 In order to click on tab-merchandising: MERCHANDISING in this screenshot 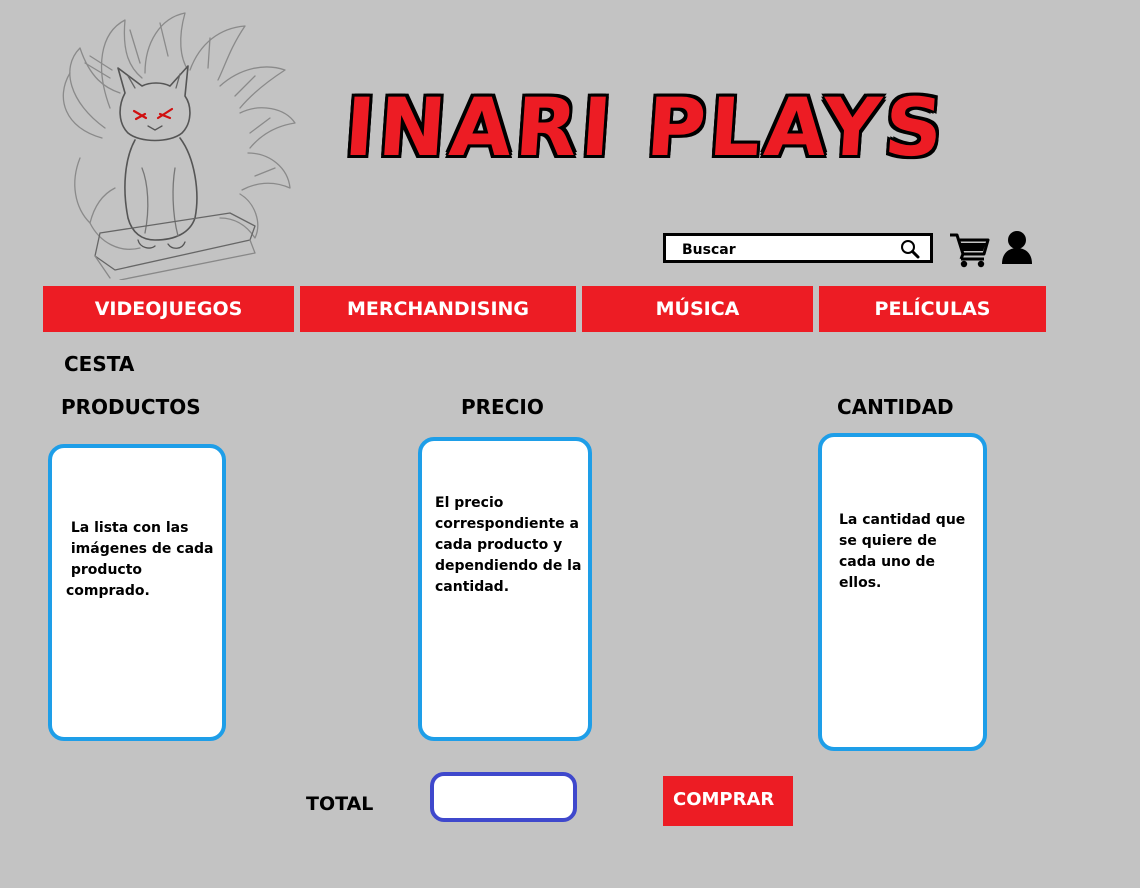, I will do `click(438, 309)`.